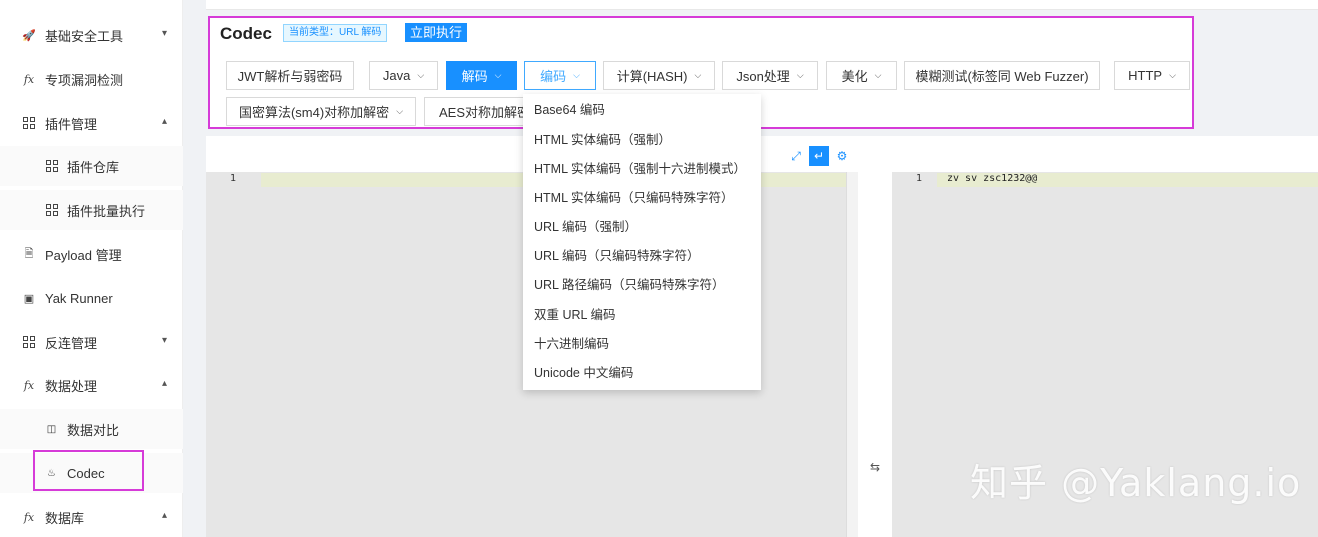 The image size is (1318, 537). I want to click on wrap-icon: ↵, so click(819, 156).